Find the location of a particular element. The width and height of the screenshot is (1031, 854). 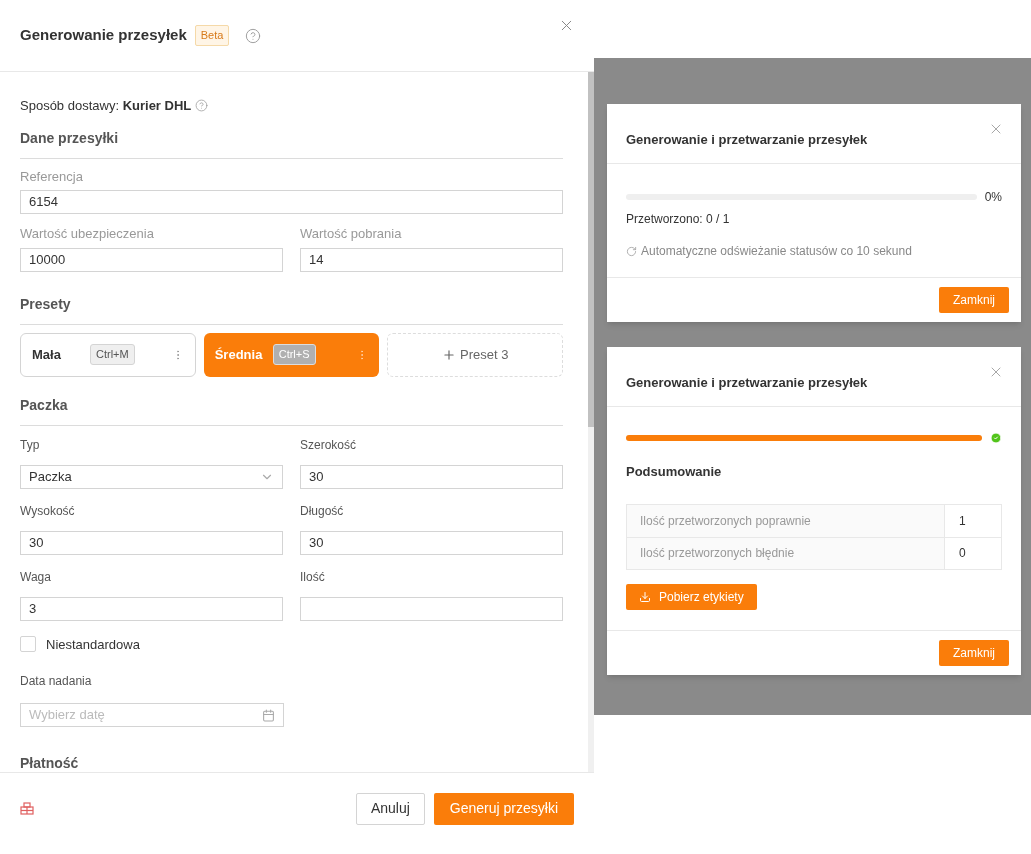

delivery-method: Sposób dostawy: Kurier DHL is located at coordinates (106, 106).